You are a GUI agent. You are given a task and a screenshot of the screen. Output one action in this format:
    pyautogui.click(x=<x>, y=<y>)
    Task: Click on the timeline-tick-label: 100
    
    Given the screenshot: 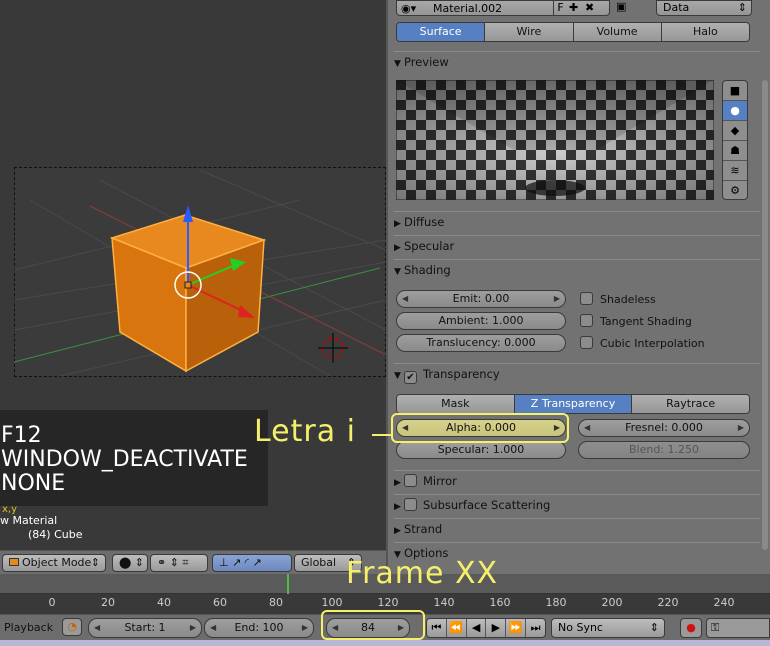 What is the action you would take?
    pyautogui.click(x=332, y=602)
    